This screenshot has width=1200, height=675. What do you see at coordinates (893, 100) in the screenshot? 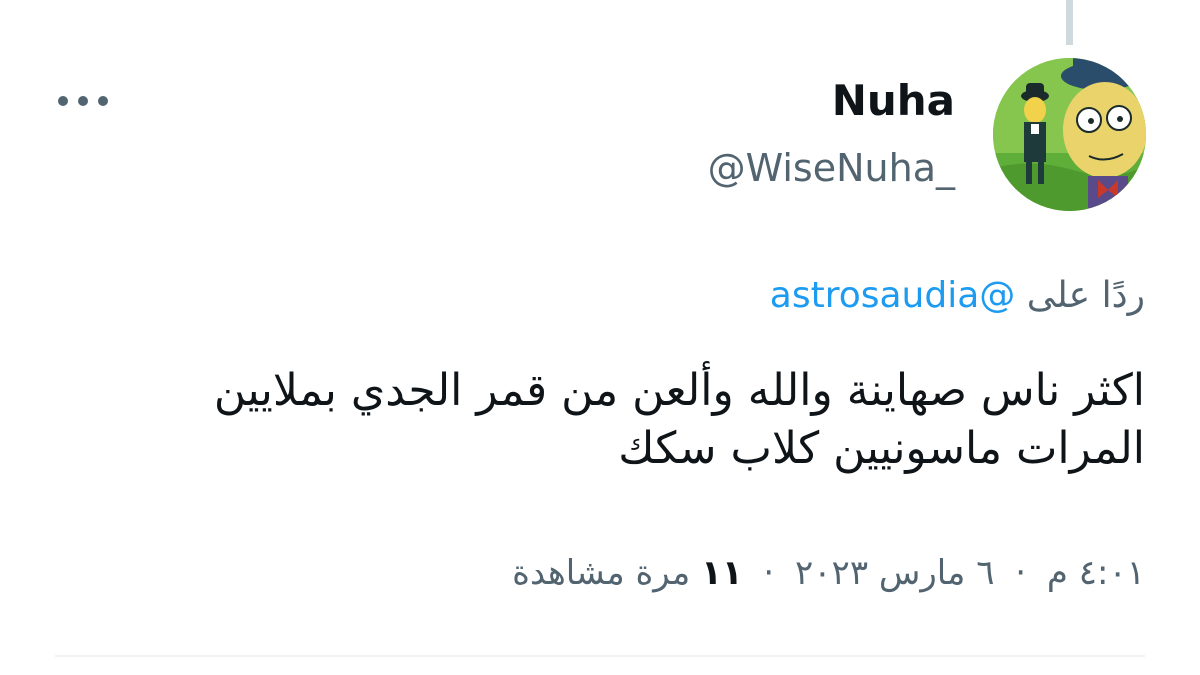
I see `author-name: Nuha` at bounding box center [893, 100].